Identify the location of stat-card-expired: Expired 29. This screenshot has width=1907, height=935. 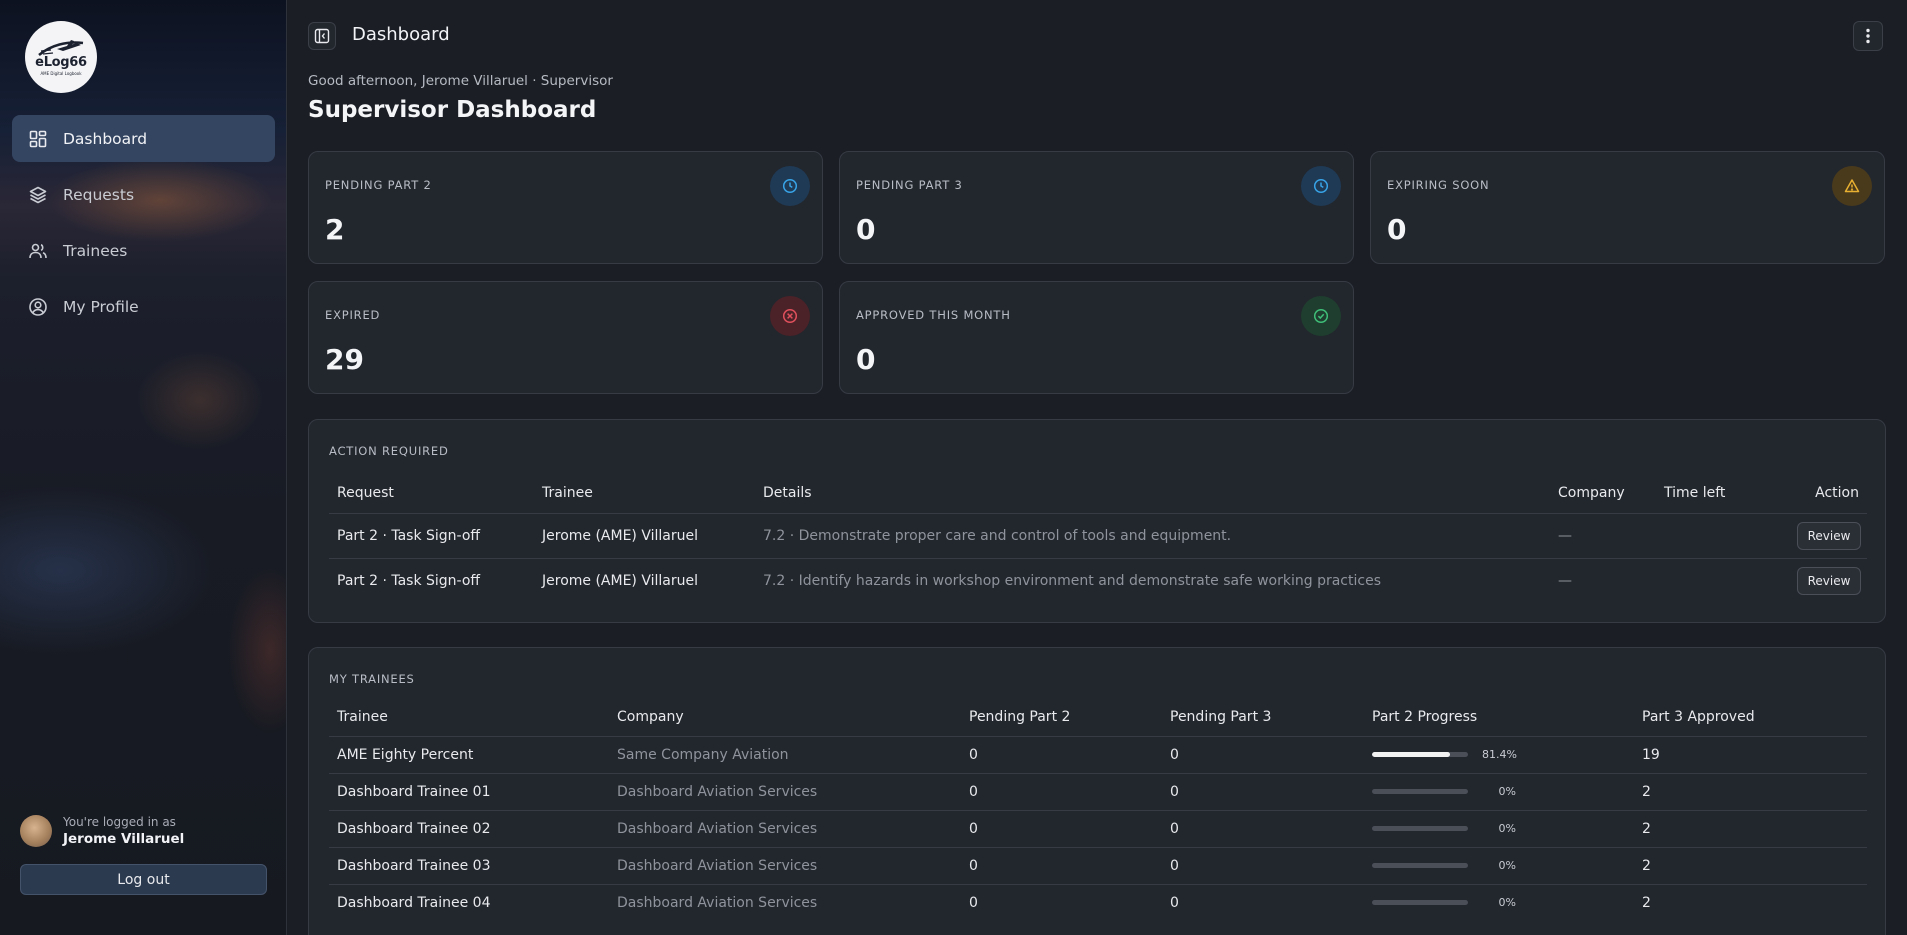
(565, 337).